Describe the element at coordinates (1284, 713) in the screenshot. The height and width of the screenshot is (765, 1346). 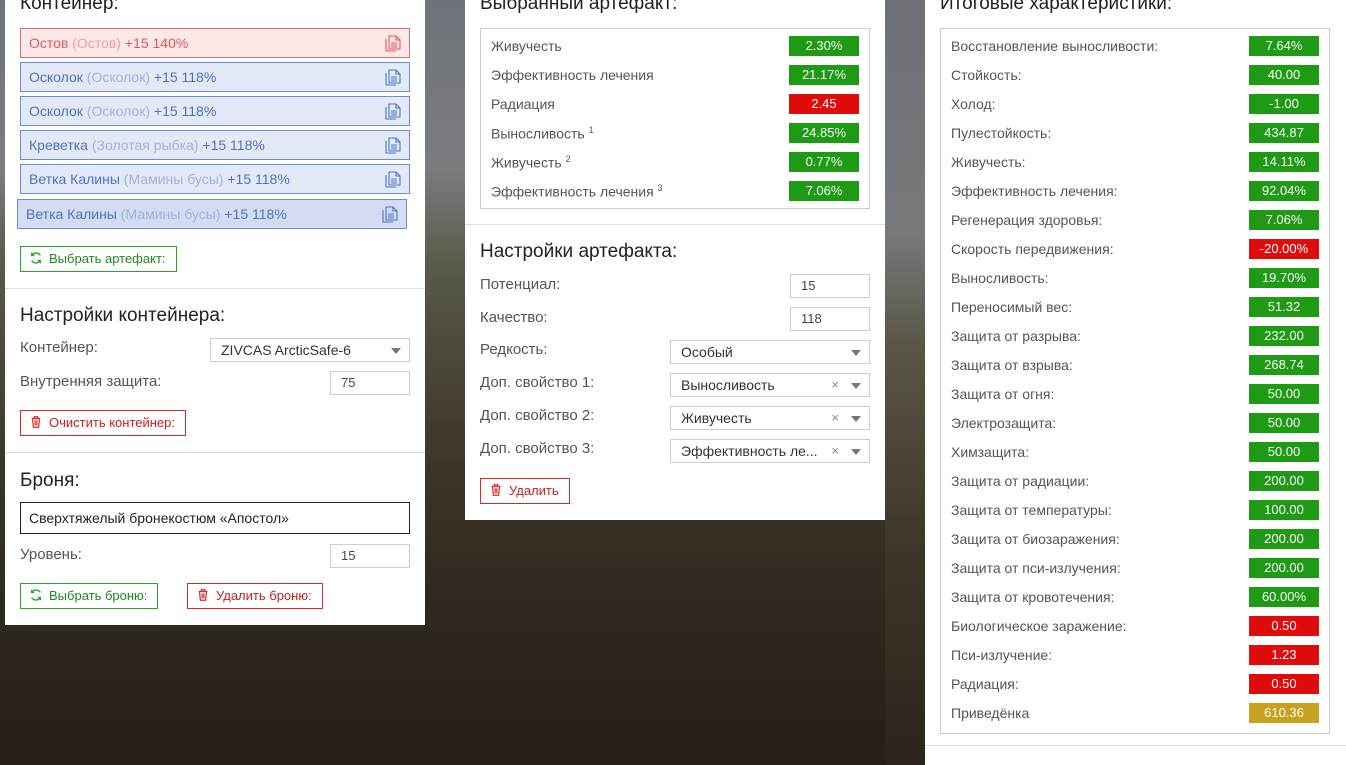
I see `stat-value: 610.36` at that location.